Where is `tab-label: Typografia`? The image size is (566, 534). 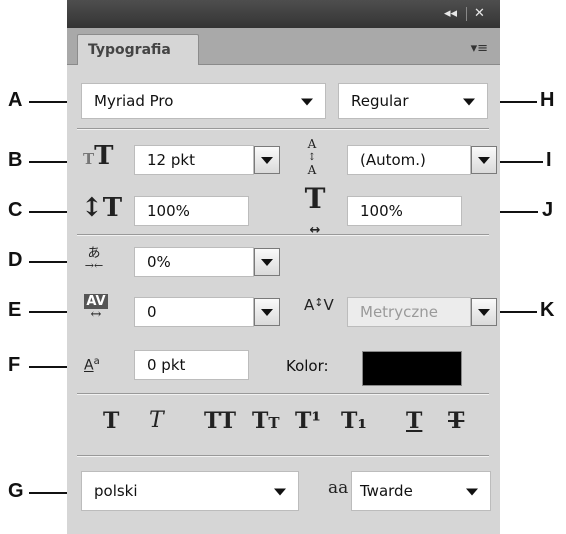 tab-label: Typografia is located at coordinates (129, 50).